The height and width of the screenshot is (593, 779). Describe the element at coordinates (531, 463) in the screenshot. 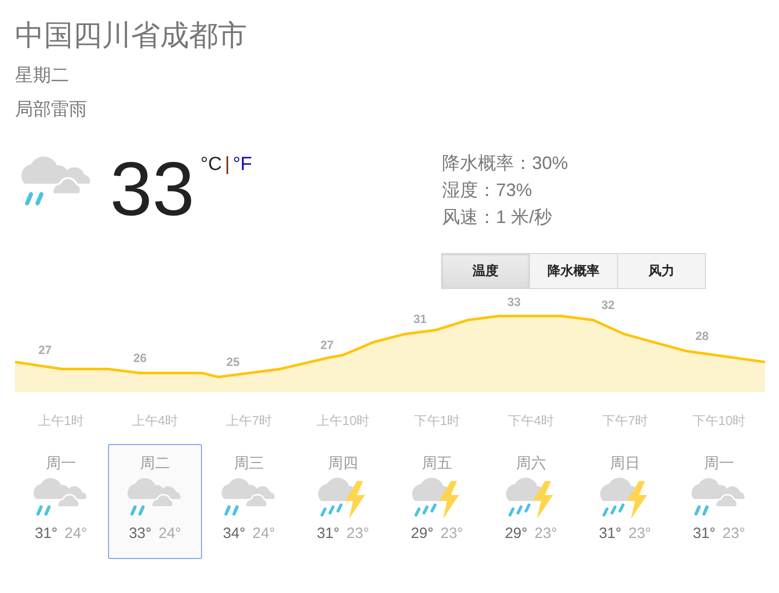

I see `day-name: 周六` at that location.